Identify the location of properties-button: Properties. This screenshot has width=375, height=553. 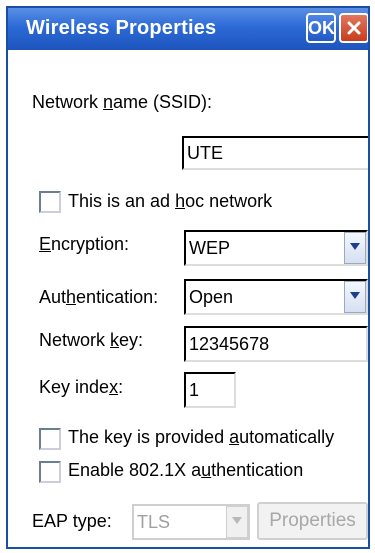
(312, 521).